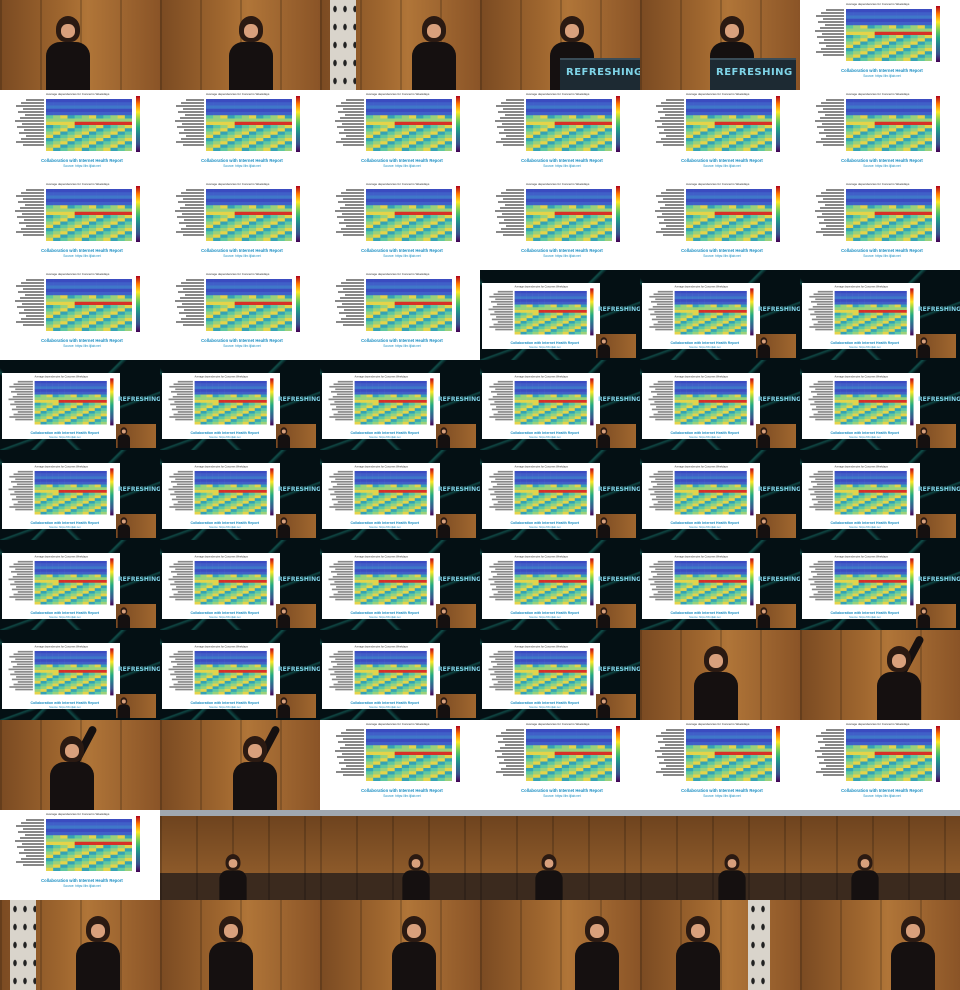 Image resolution: width=960 pixels, height=990 pixels. I want to click on stage-wide-frame, so click(400, 855).